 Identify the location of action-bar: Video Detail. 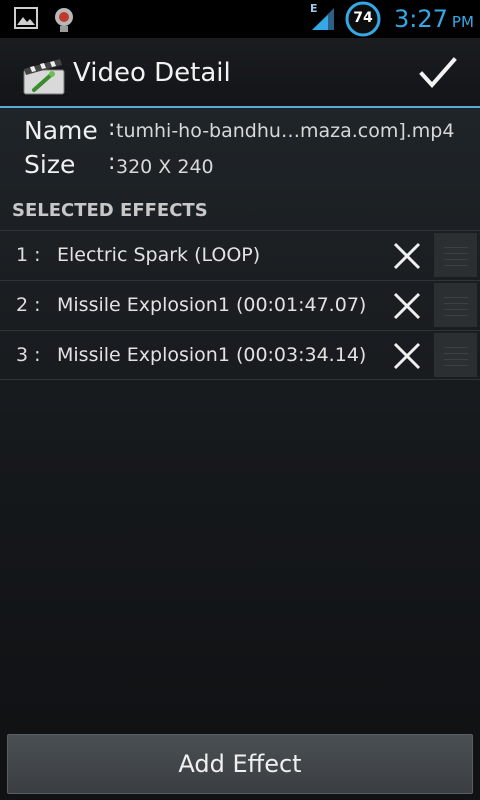
(240, 73).